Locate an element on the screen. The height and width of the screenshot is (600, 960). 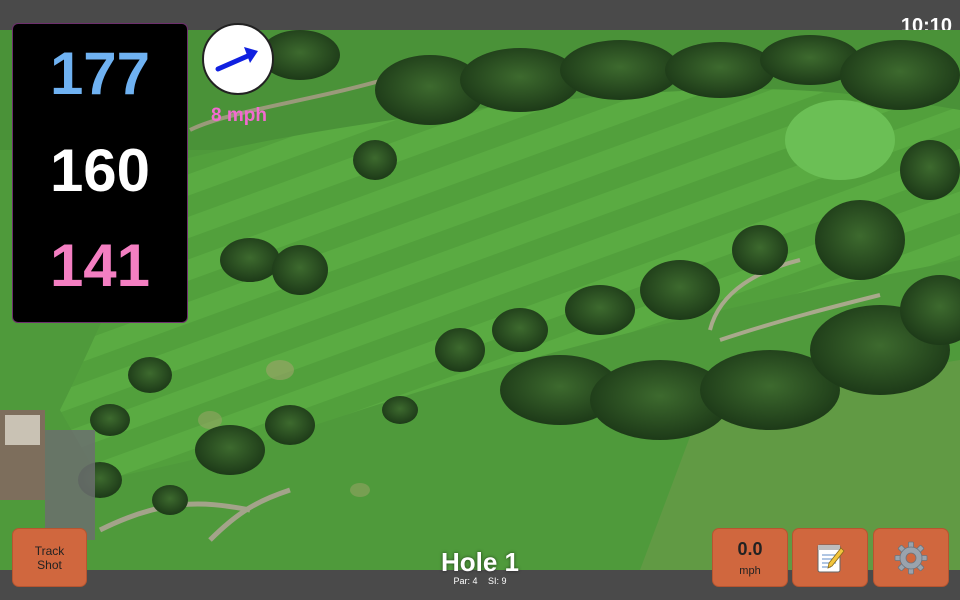
speed-button: 0.0 mph is located at coordinates (750, 557).